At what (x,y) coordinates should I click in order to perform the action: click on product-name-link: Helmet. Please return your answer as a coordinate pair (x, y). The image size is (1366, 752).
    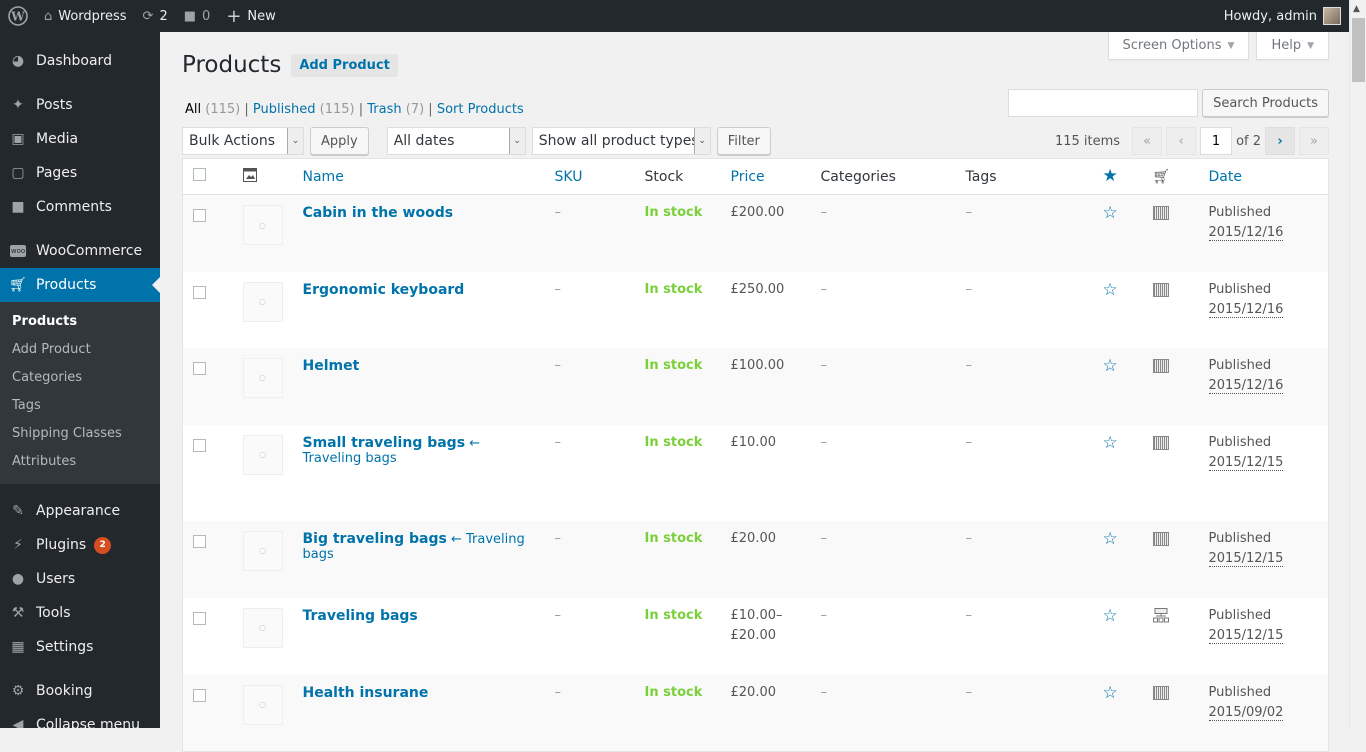
    Looking at the image, I should click on (331, 366).